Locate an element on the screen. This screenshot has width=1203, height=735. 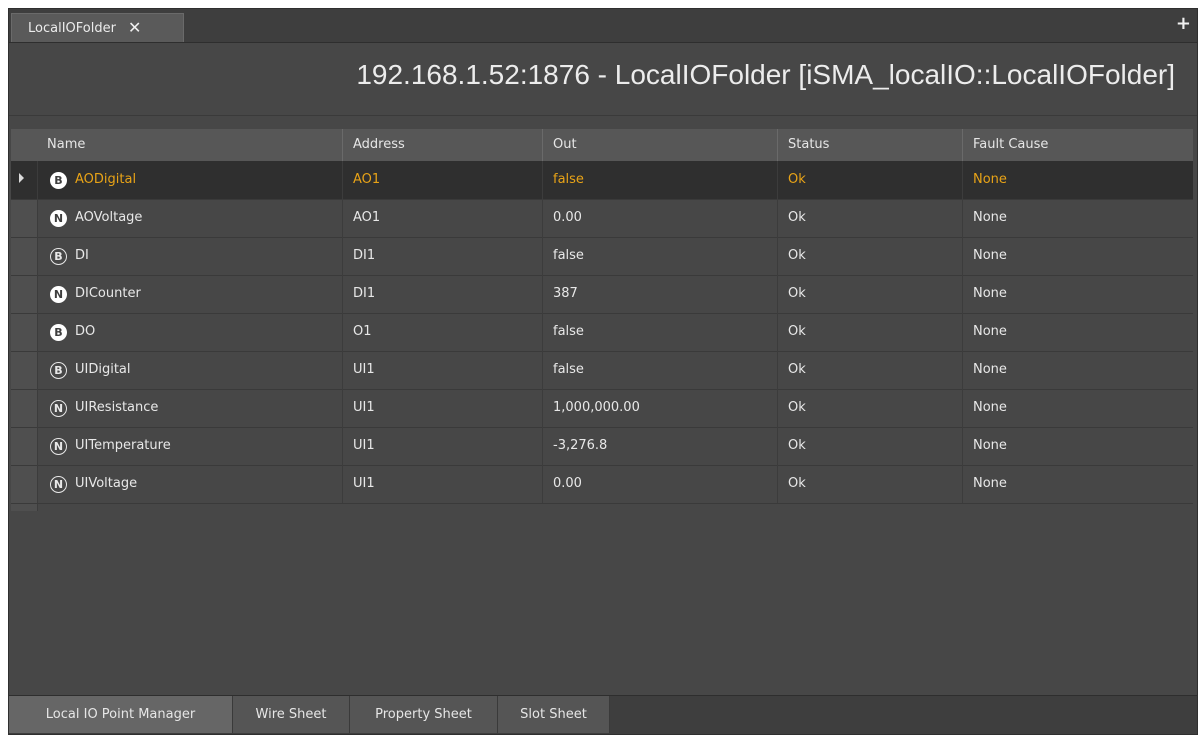
column-header-status: Status is located at coordinates (869, 145).